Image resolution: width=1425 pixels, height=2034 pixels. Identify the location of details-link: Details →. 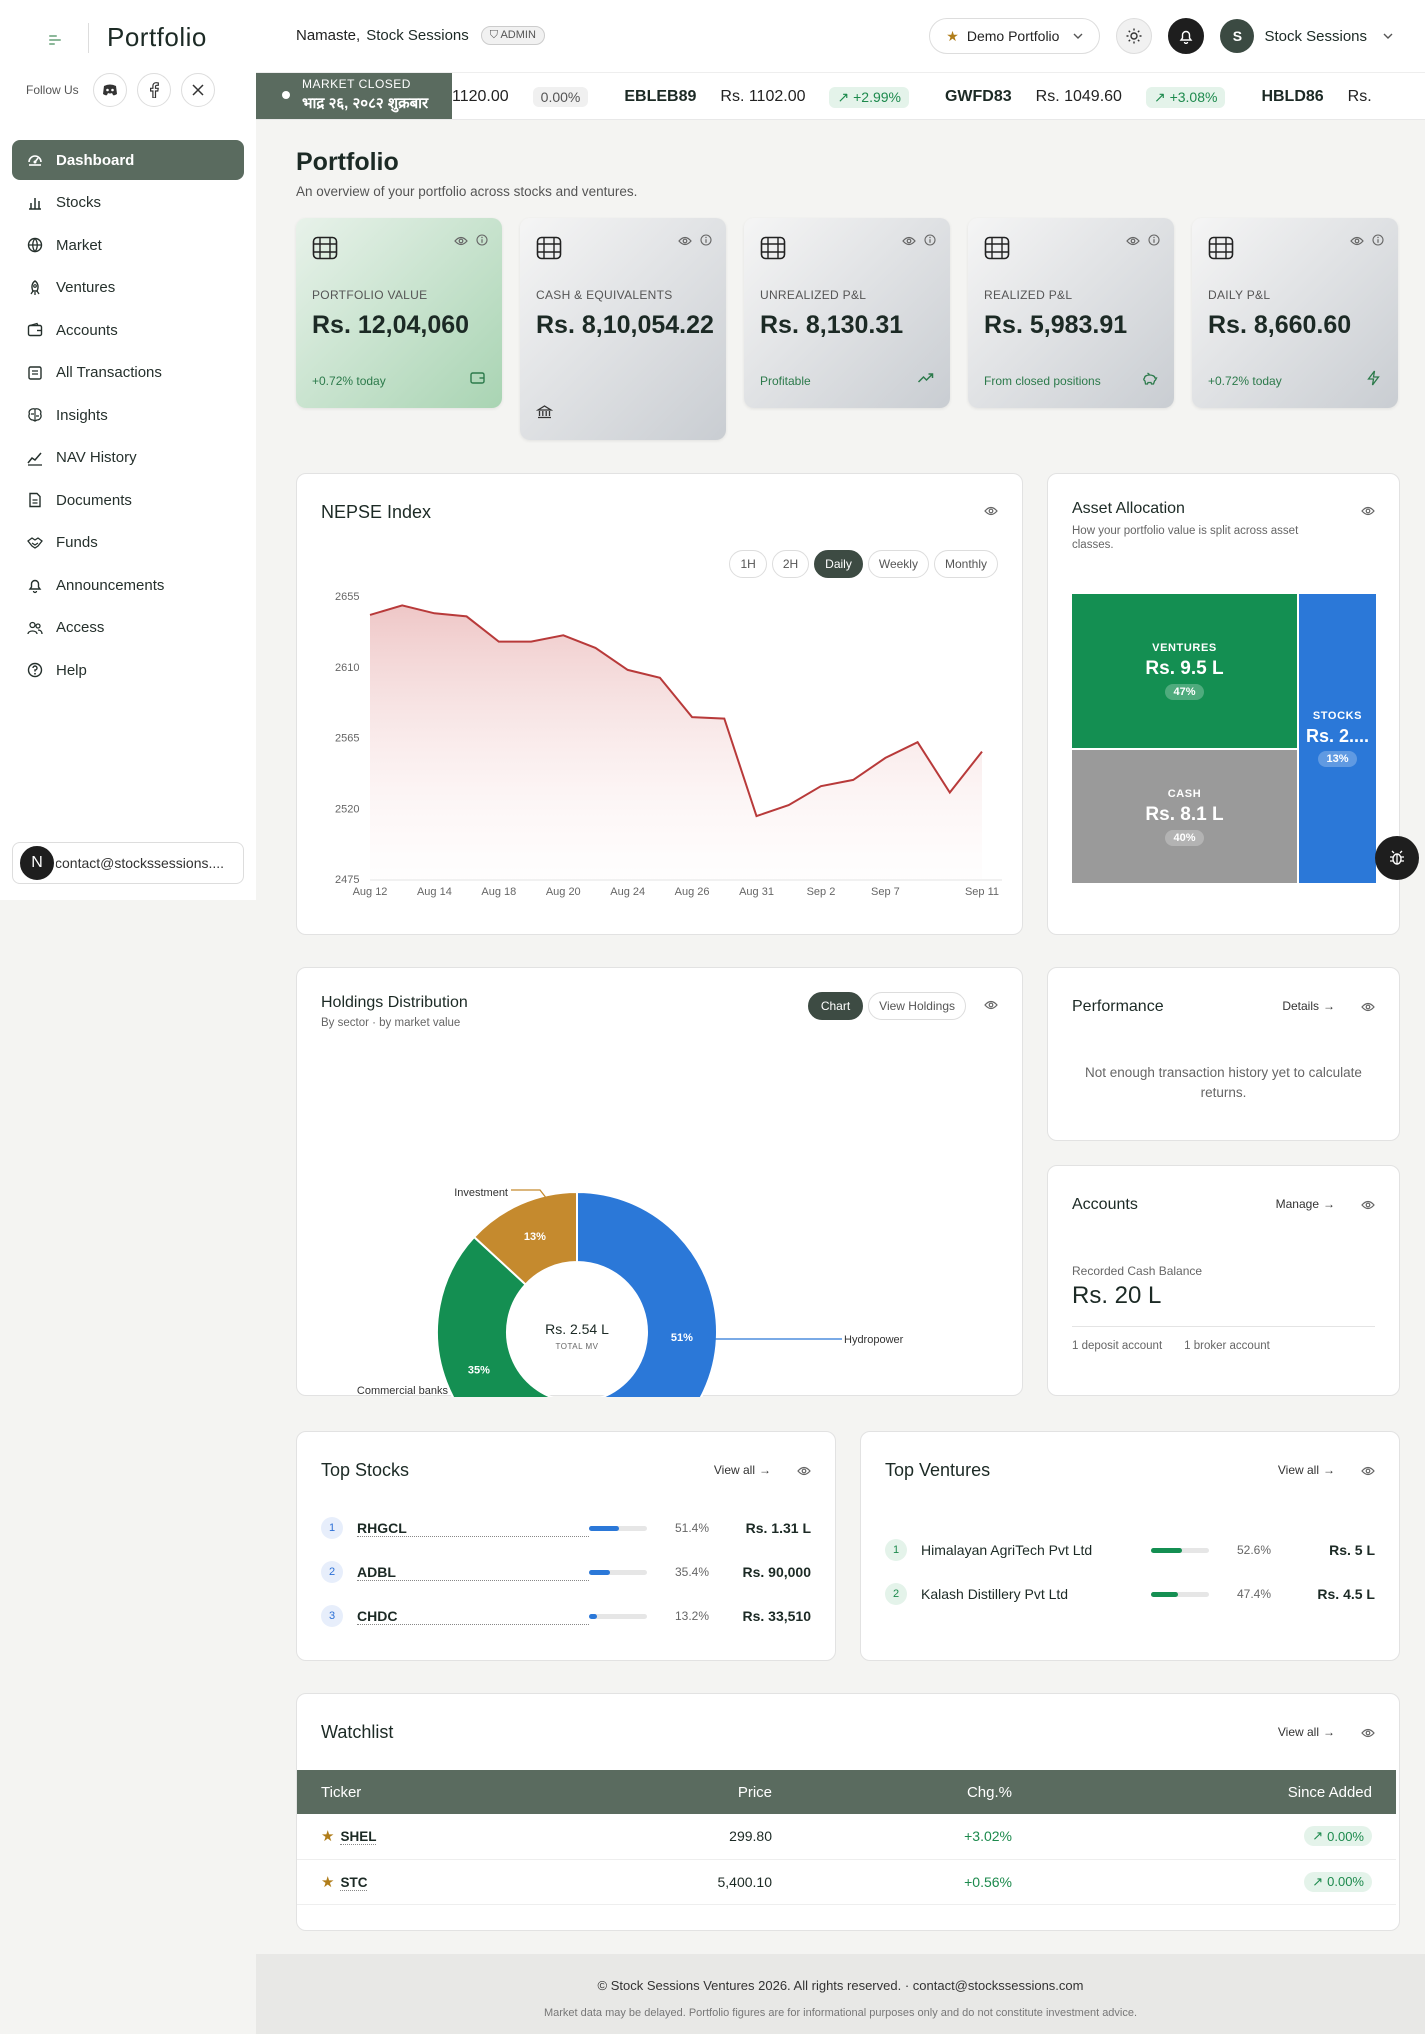
(1308, 1006).